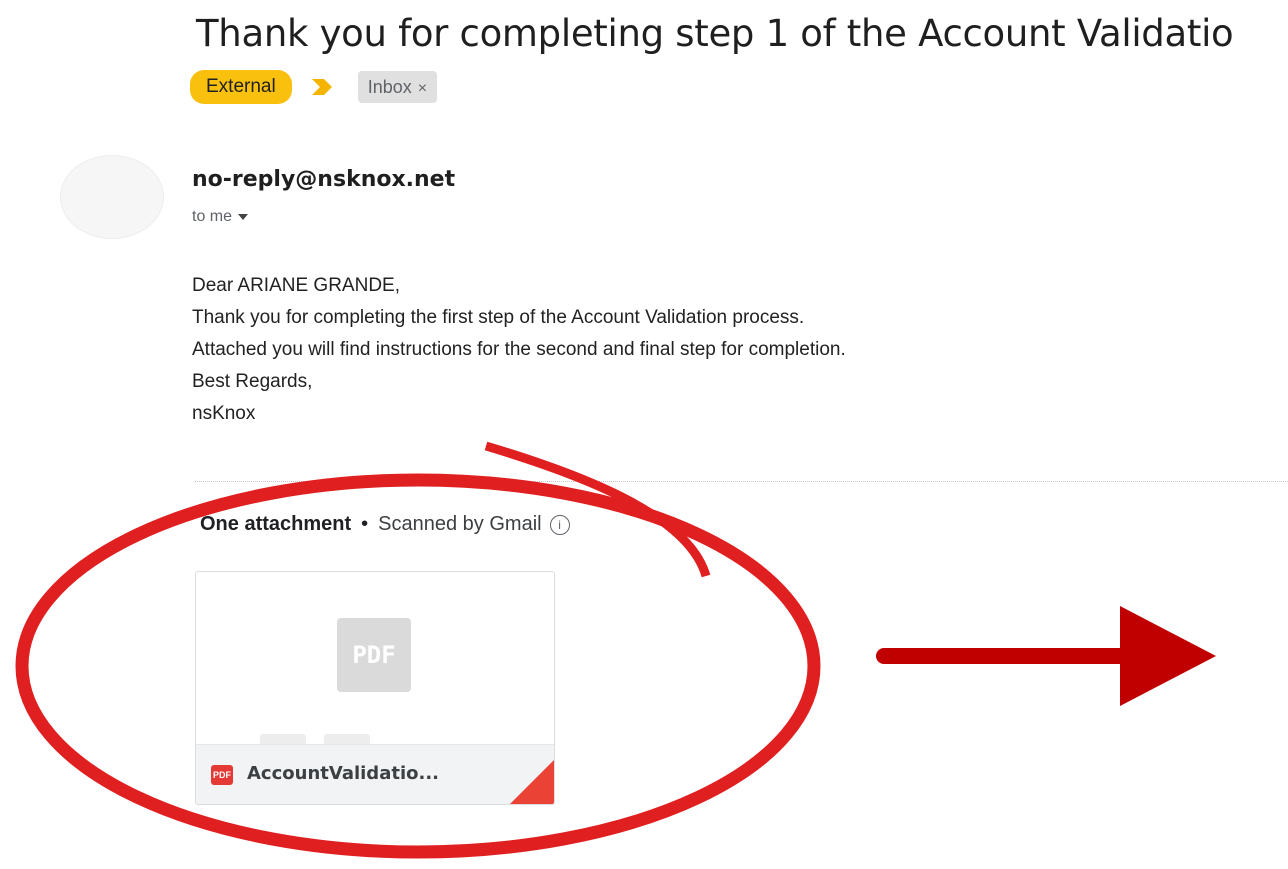 This screenshot has width=1288, height=869. I want to click on recipient-text: to me, so click(212, 216).